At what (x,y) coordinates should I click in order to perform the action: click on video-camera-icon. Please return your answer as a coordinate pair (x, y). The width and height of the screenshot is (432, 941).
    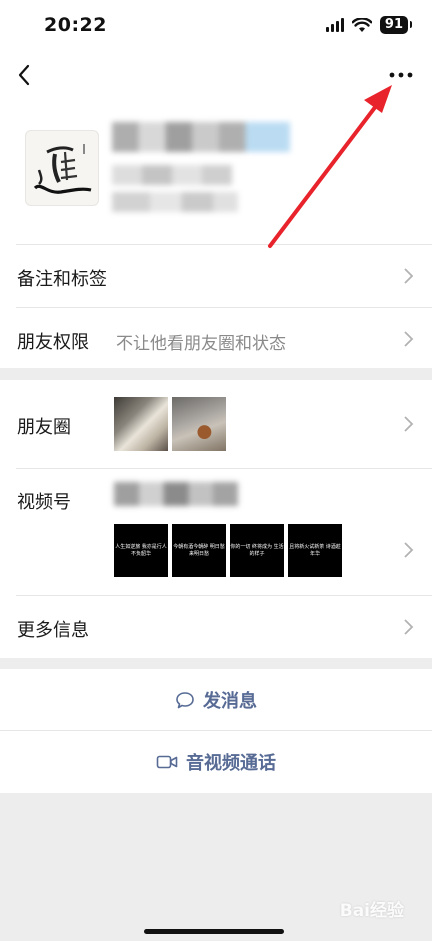
    Looking at the image, I should click on (167, 762).